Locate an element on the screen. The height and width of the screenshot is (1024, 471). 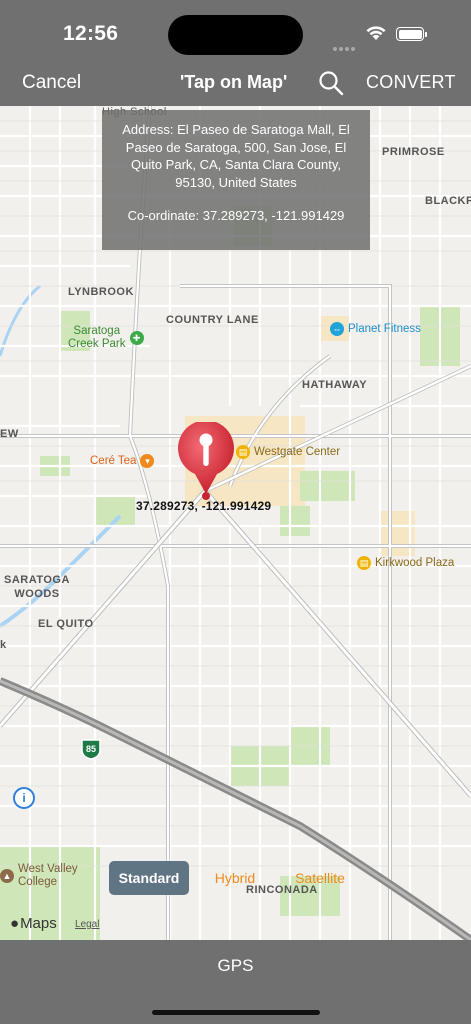
search-icon is located at coordinates (331, 83).